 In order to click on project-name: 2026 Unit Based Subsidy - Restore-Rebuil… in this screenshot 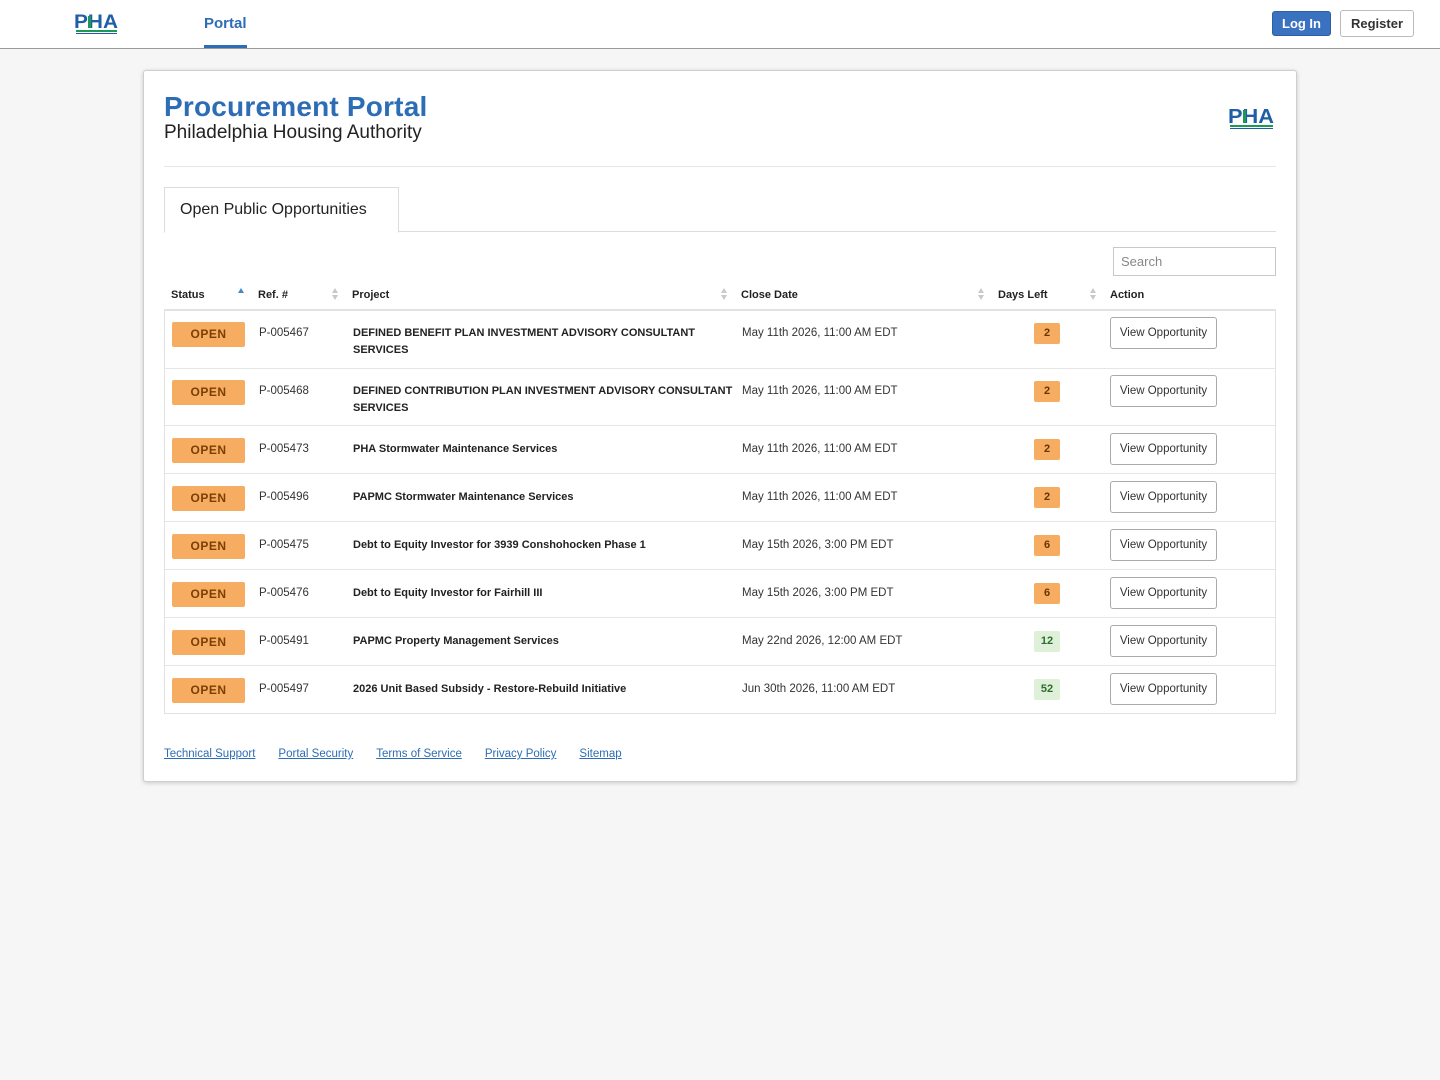, I will do `click(490, 689)`.